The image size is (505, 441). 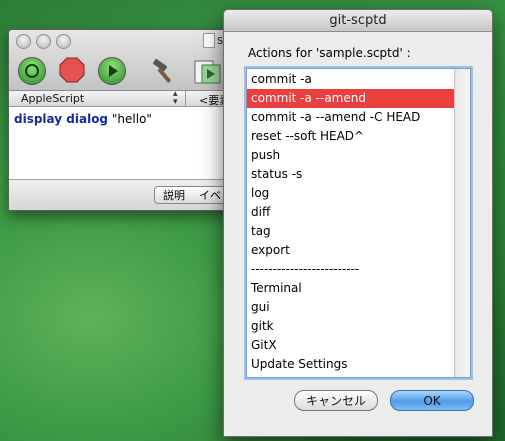 What do you see at coordinates (350, 345) in the screenshot?
I see `list-item: GitX` at bounding box center [350, 345].